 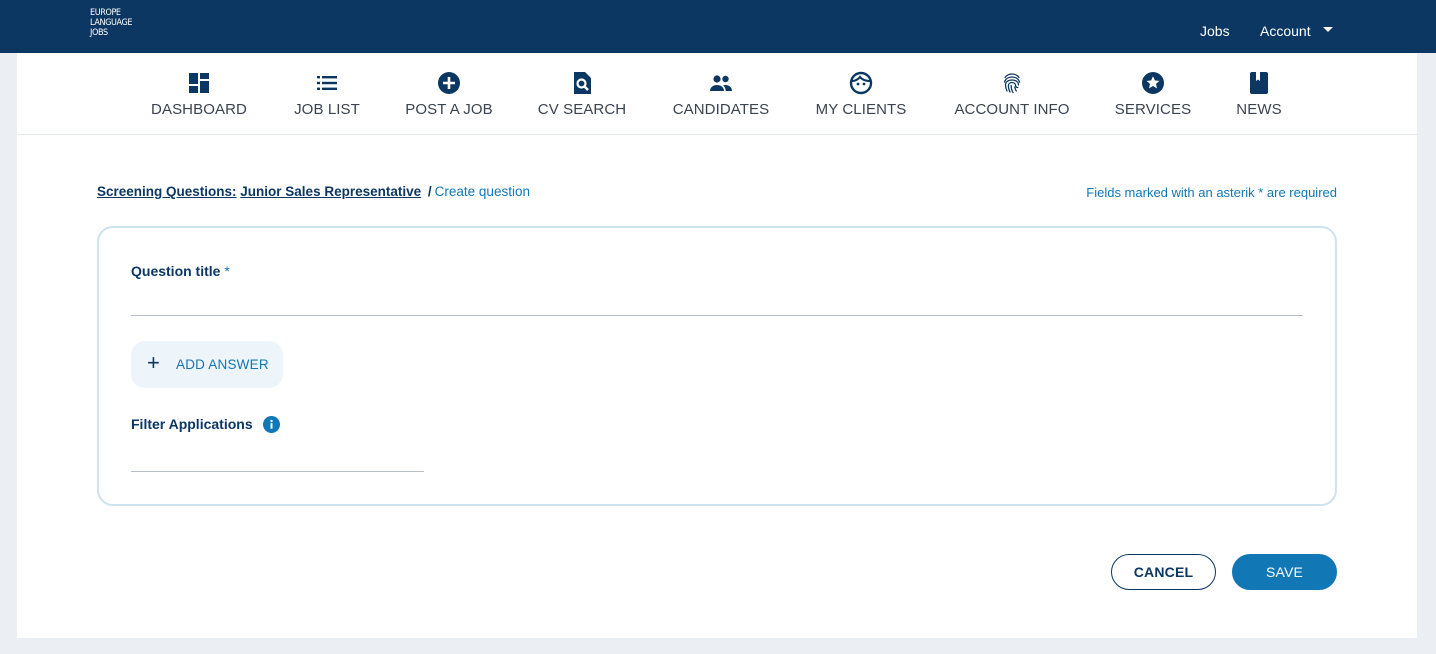 I want to click on required-asterisk: *, so click(x=227, y=271).